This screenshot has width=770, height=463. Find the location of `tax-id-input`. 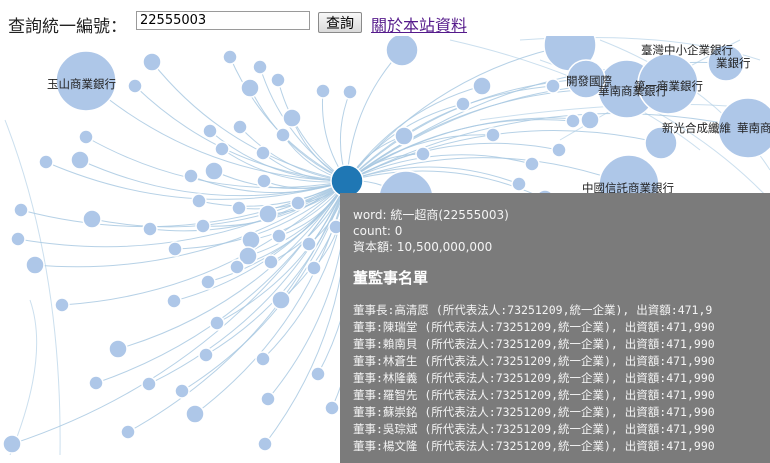

tax-id-input is located at coordinates (223, 20).